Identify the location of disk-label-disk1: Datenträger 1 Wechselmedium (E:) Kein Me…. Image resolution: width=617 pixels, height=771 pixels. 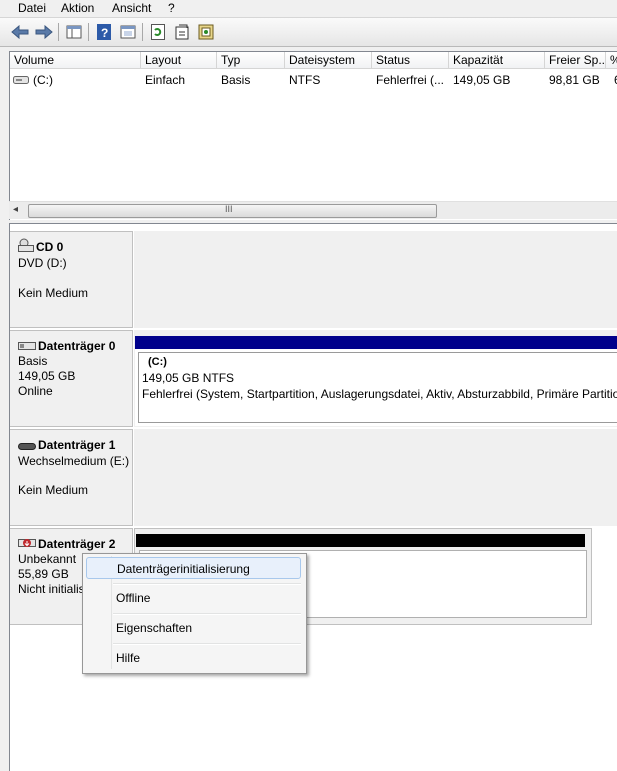
(71, 477).